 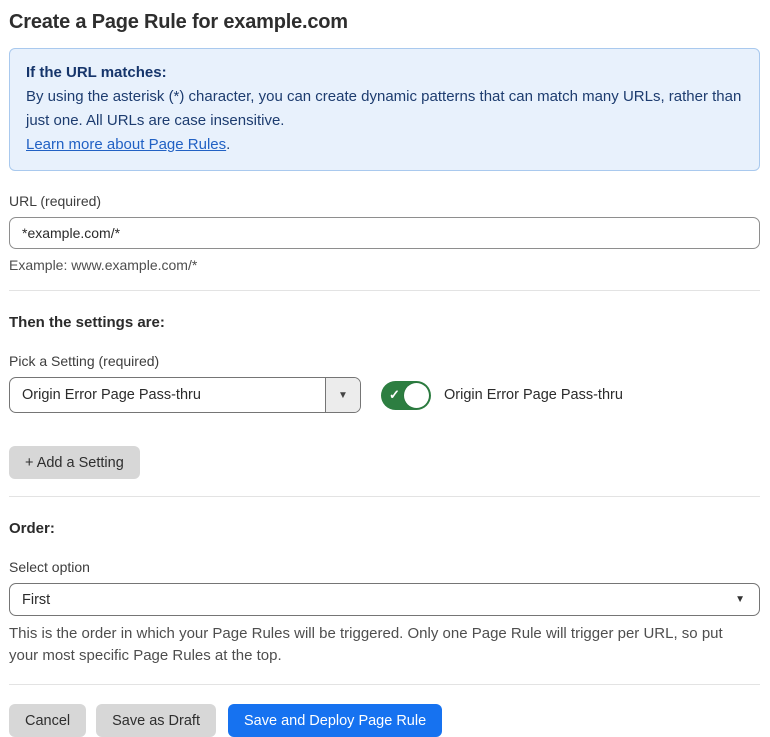 I want to click on setting-picker-dropdown: Origin Error Page Pass-thru ▼, so click(x=185, y=395).